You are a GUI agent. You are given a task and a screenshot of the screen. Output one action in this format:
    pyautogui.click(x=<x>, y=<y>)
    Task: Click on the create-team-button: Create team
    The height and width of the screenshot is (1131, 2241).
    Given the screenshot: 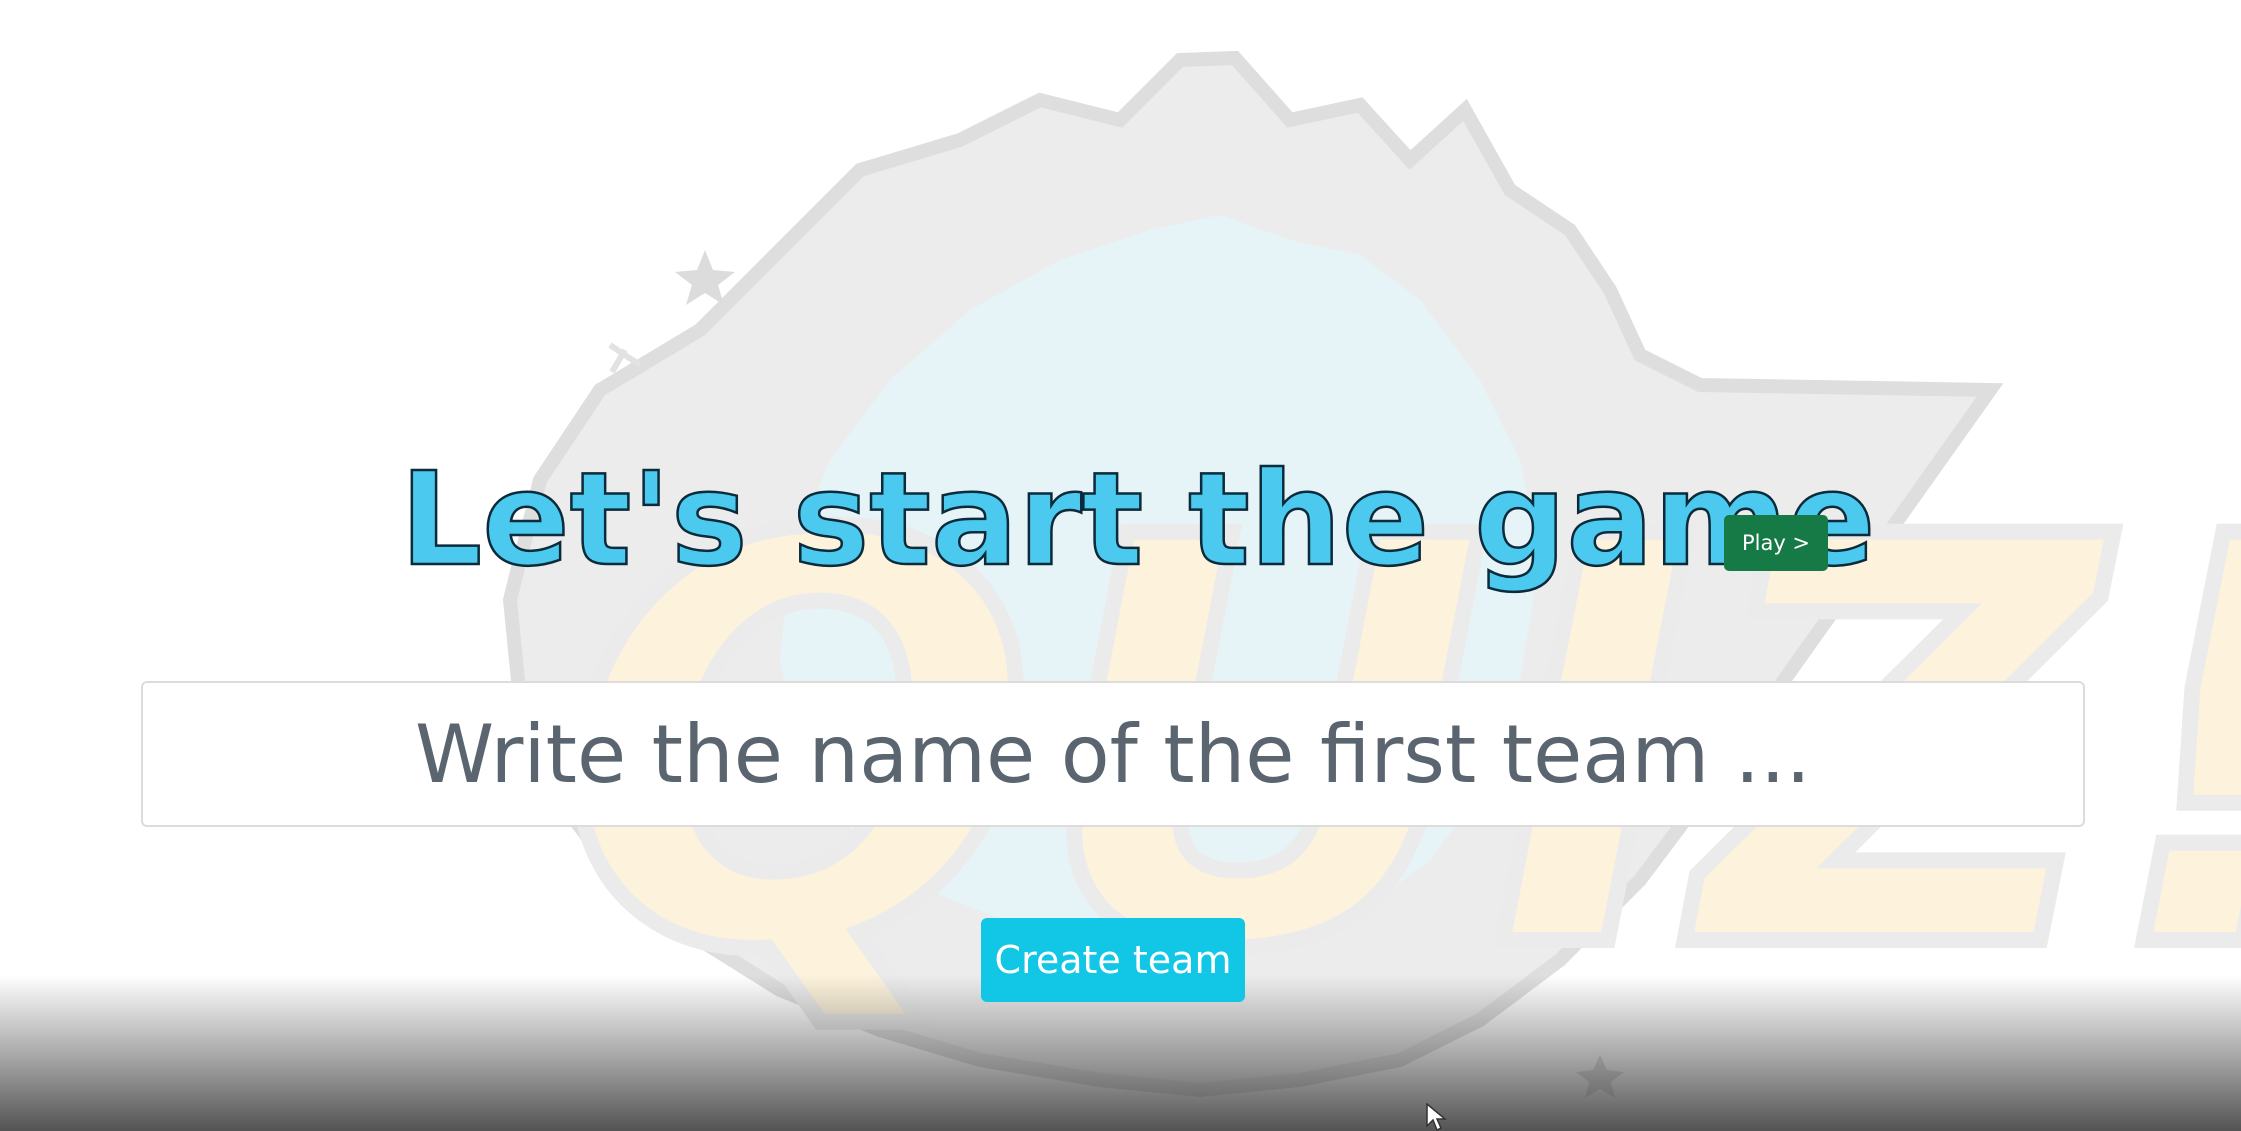 What is the action you would take?
    pyautogui.click(x=1113, y=960)
    